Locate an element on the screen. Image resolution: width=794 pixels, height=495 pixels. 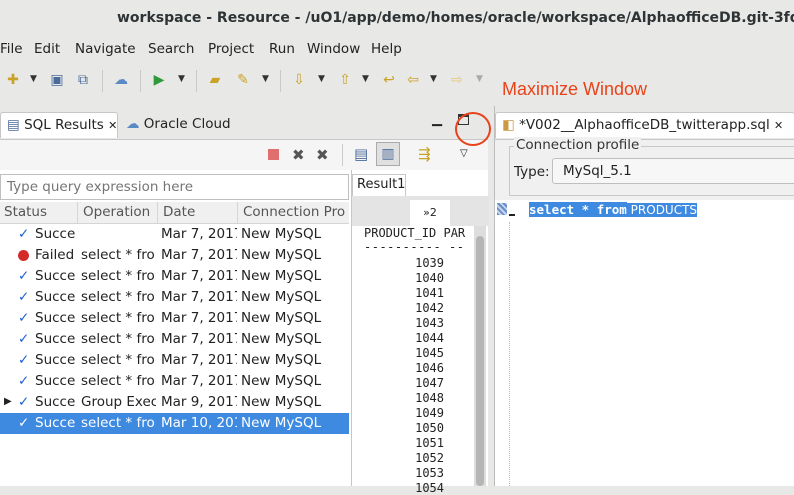
result-value: 1046 is located at coordinates (429, 368).